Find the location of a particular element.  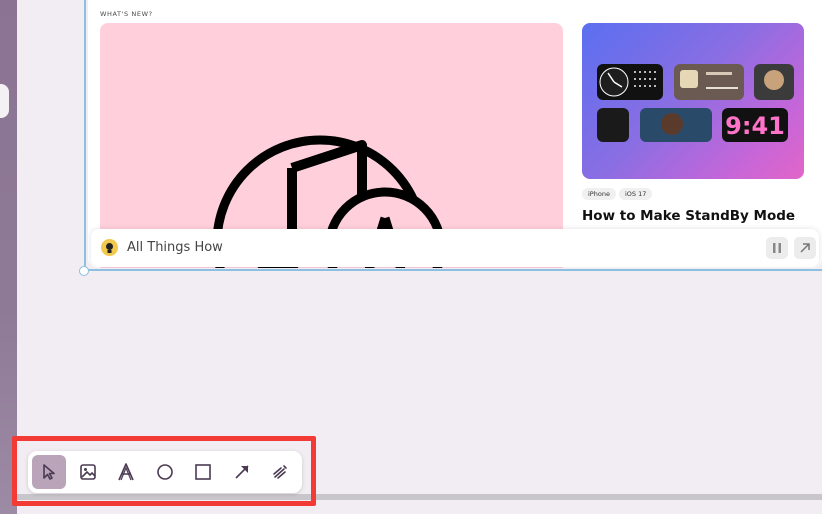

scribble-icon is located at coordinates (280, 472).